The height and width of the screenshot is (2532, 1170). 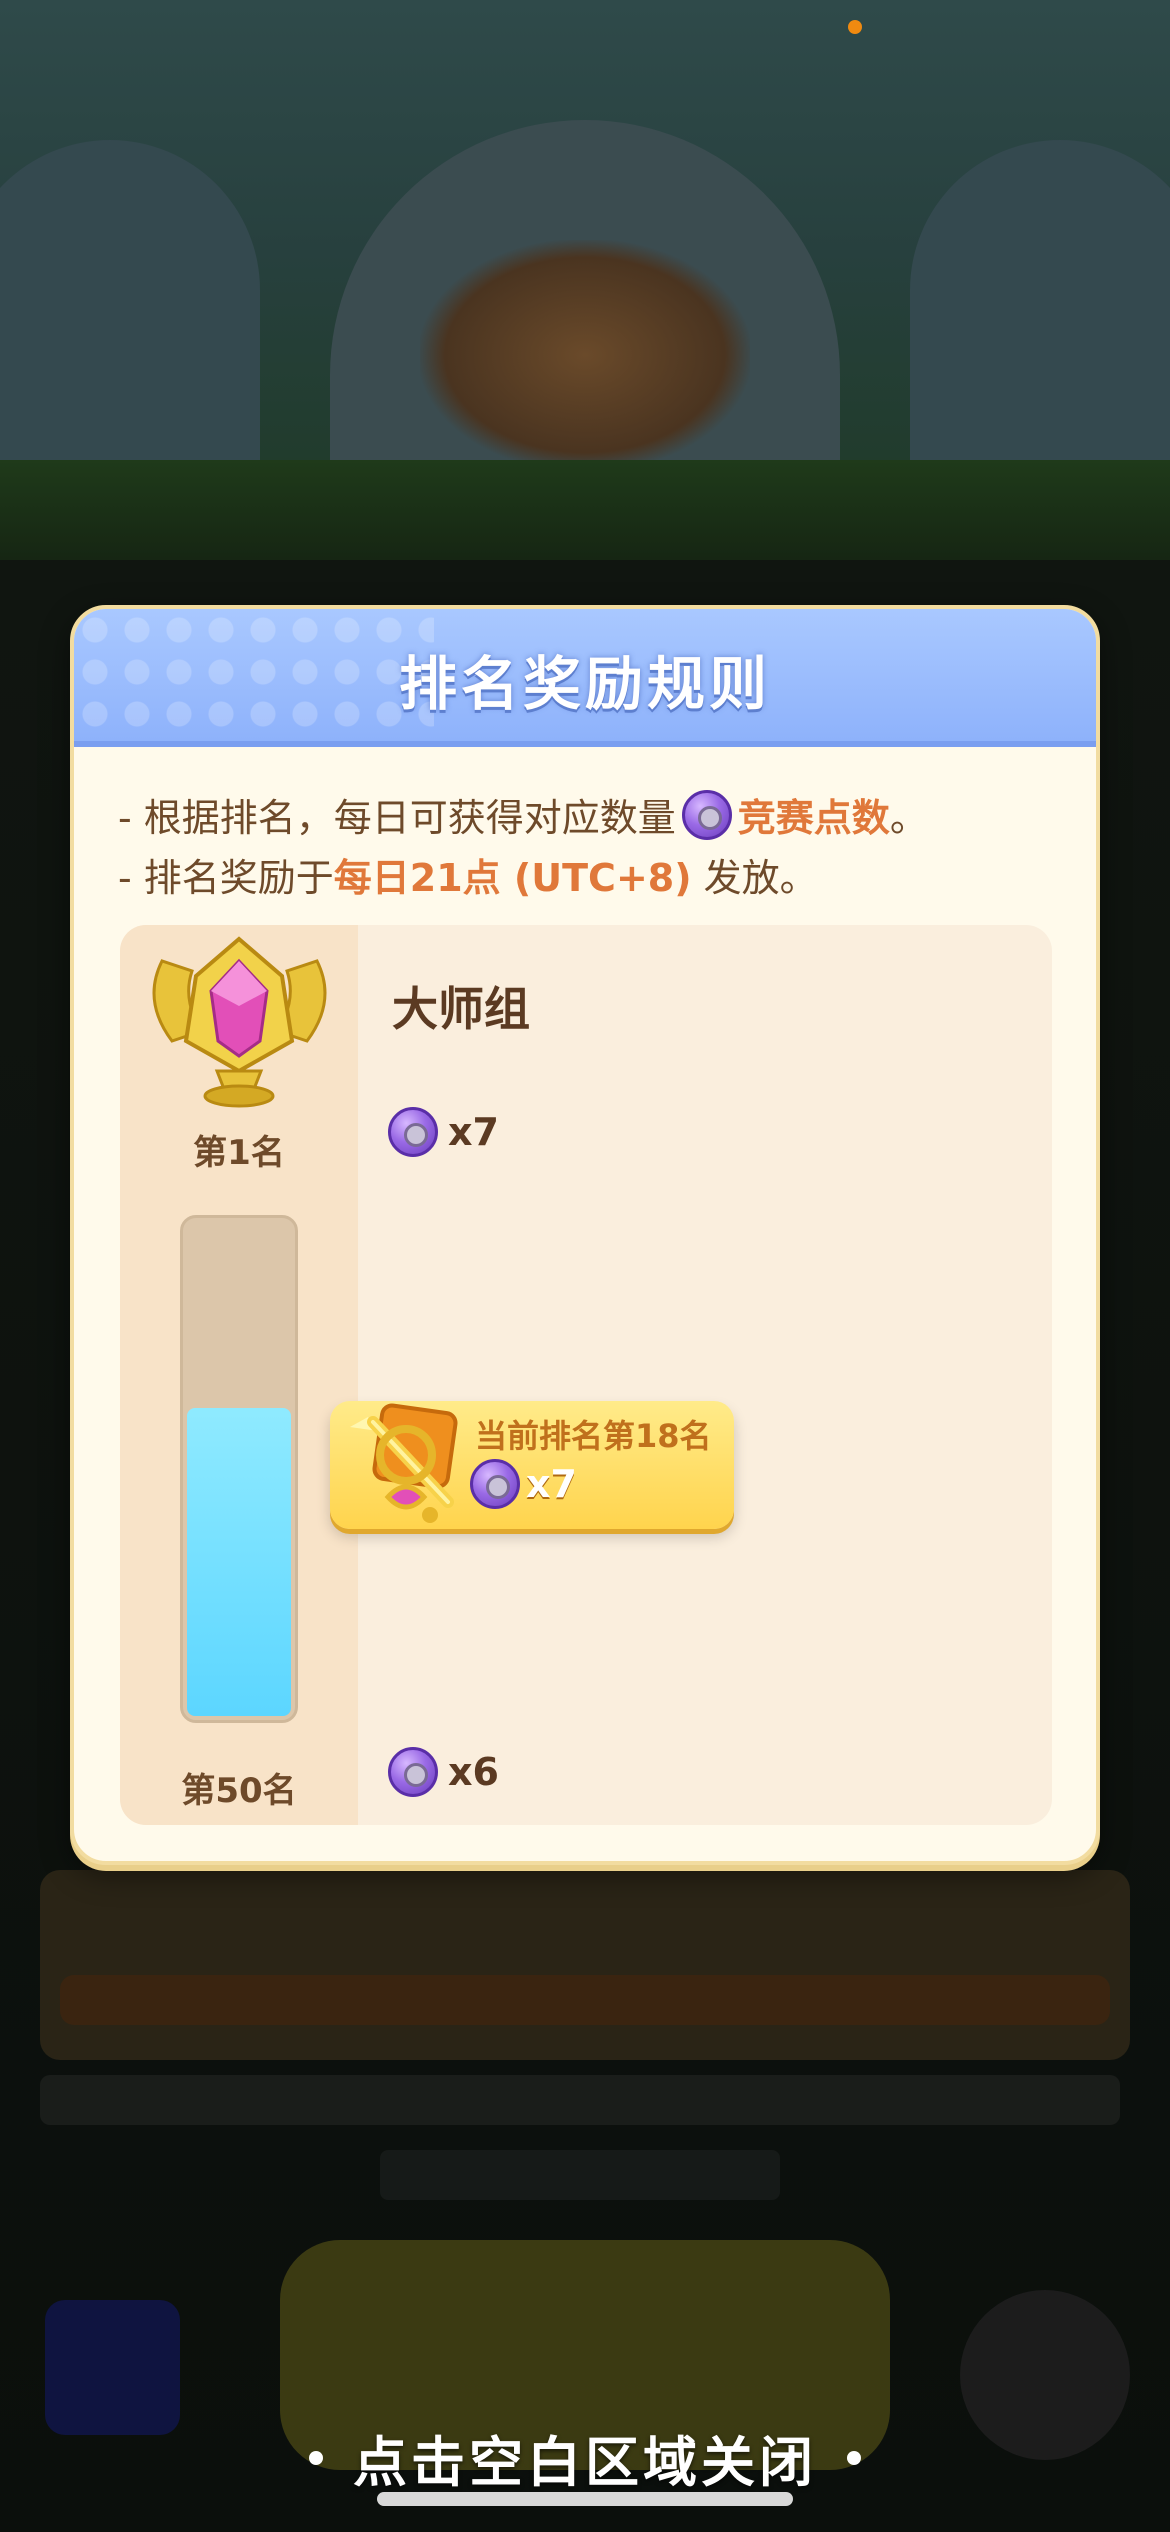 I want to click on bottom-reward-row: x6, so click(x=443, y=1772).